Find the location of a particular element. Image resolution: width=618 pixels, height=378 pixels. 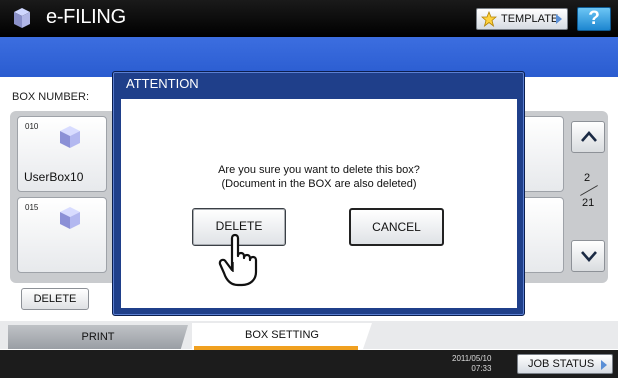

page-total: 21 is located at coordinates (588, 203).